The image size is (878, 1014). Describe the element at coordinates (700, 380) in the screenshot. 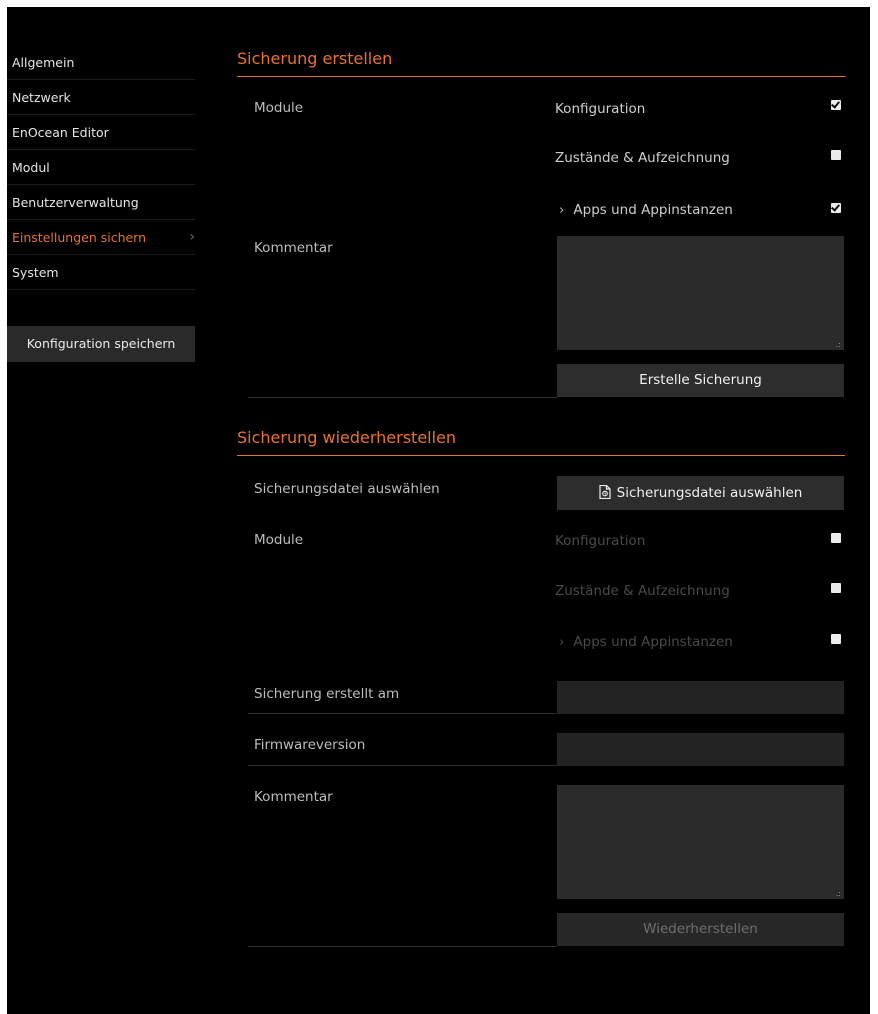

I see `create-backup-button: Erstelle Sicherung` at that location.